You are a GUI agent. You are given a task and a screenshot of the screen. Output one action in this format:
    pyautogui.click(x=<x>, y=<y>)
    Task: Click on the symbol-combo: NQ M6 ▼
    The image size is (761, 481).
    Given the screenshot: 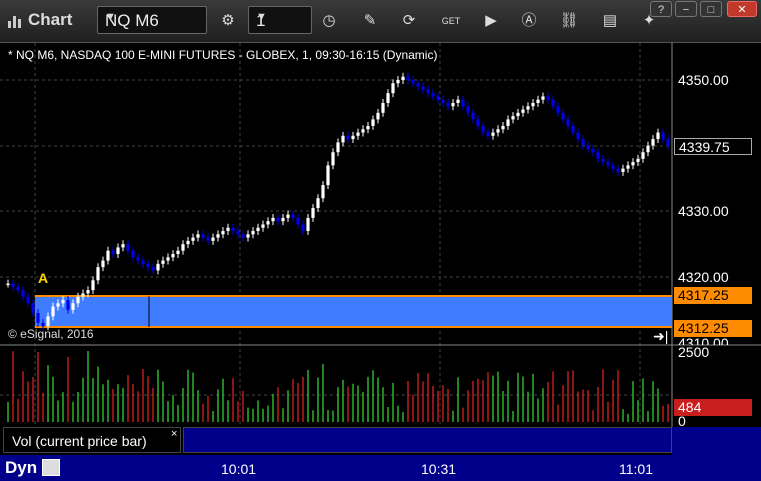 What is the action you would take?
    pyautogui.click(x=152, y=20)
    